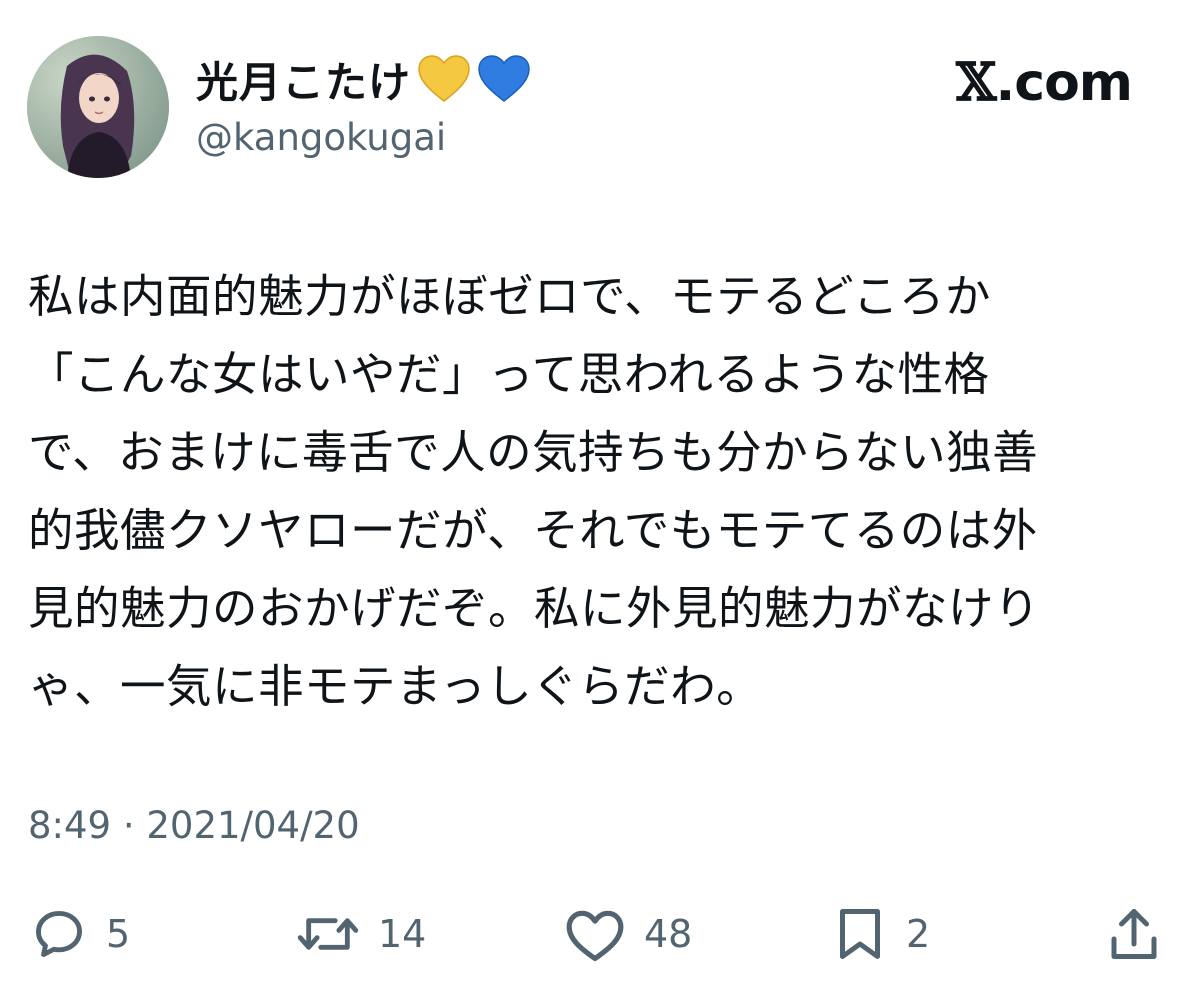  I want to click on like-button: 48, so click(628, 934).